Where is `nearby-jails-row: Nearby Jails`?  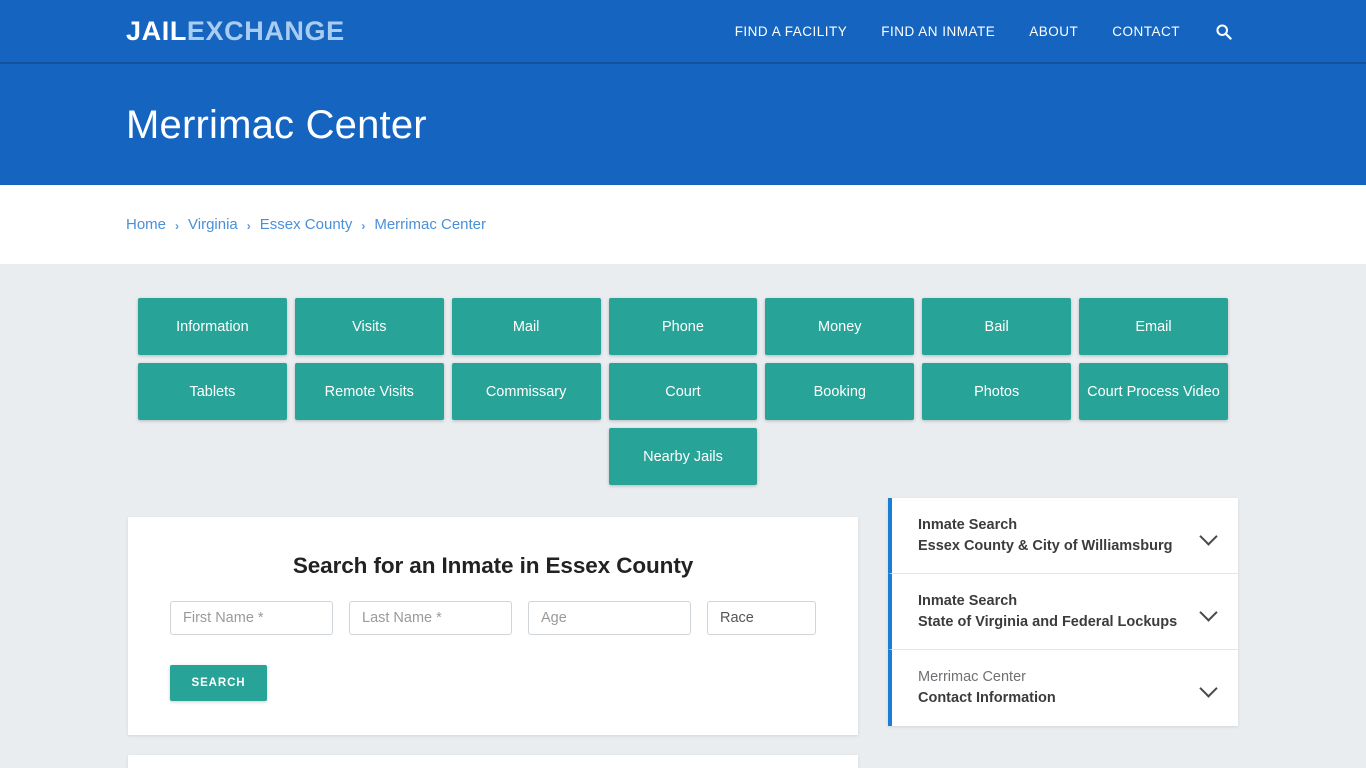 nearby-jails-row: Nearby Jails is located at coordinates (683, 456).